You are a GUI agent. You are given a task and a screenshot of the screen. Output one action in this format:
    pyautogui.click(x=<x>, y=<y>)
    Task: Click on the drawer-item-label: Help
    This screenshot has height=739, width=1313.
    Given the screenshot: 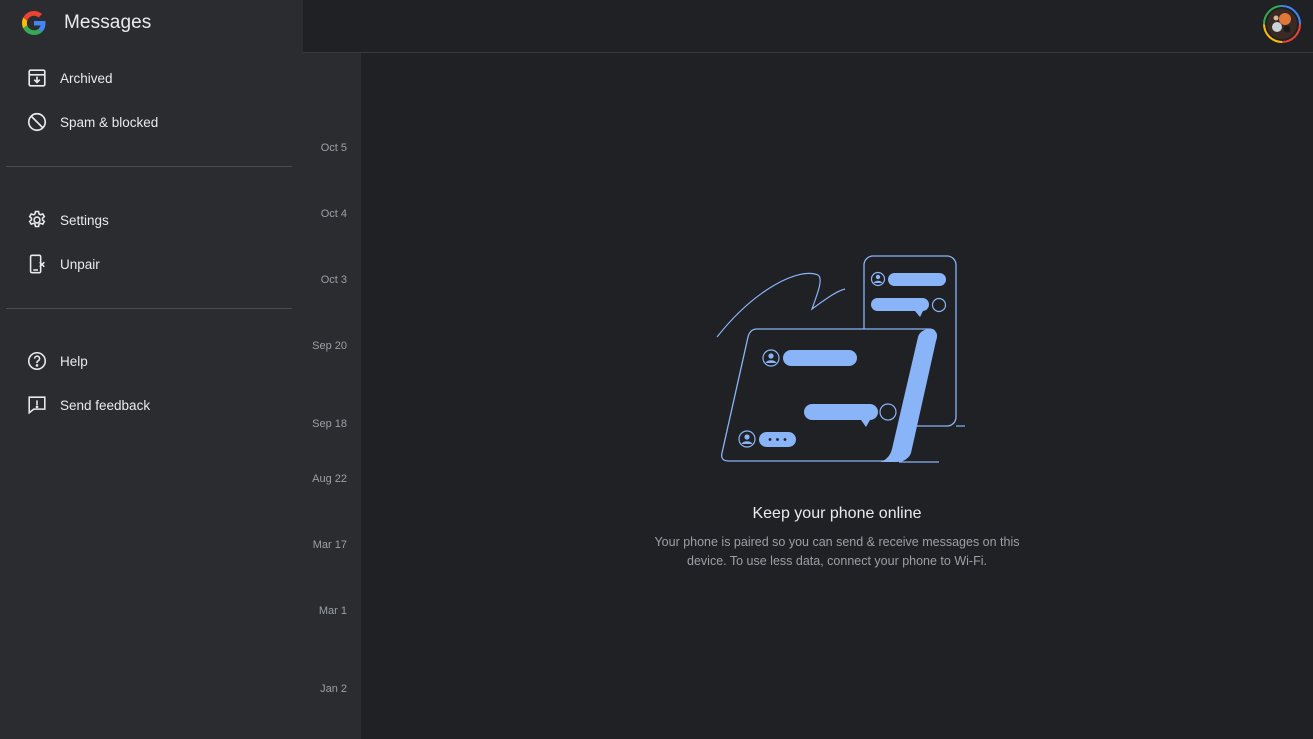 What is the action you would take?
    pyautogui.click(x=74, y=361)
    